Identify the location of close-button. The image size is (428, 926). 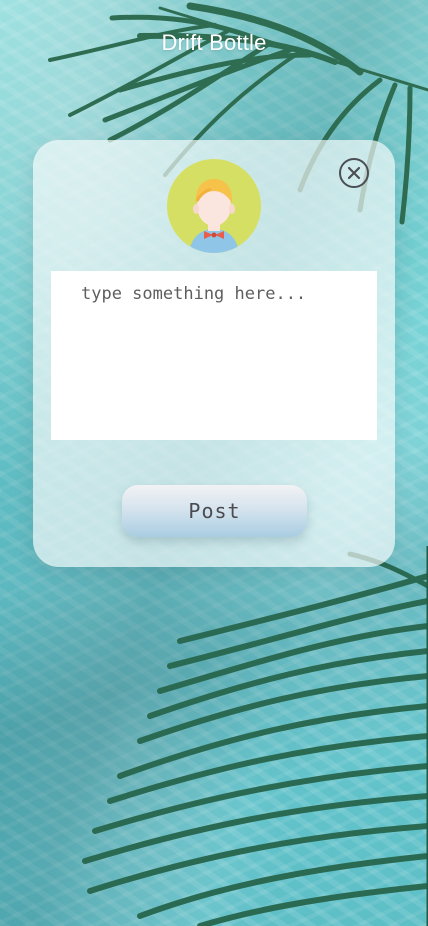
(354, 173).